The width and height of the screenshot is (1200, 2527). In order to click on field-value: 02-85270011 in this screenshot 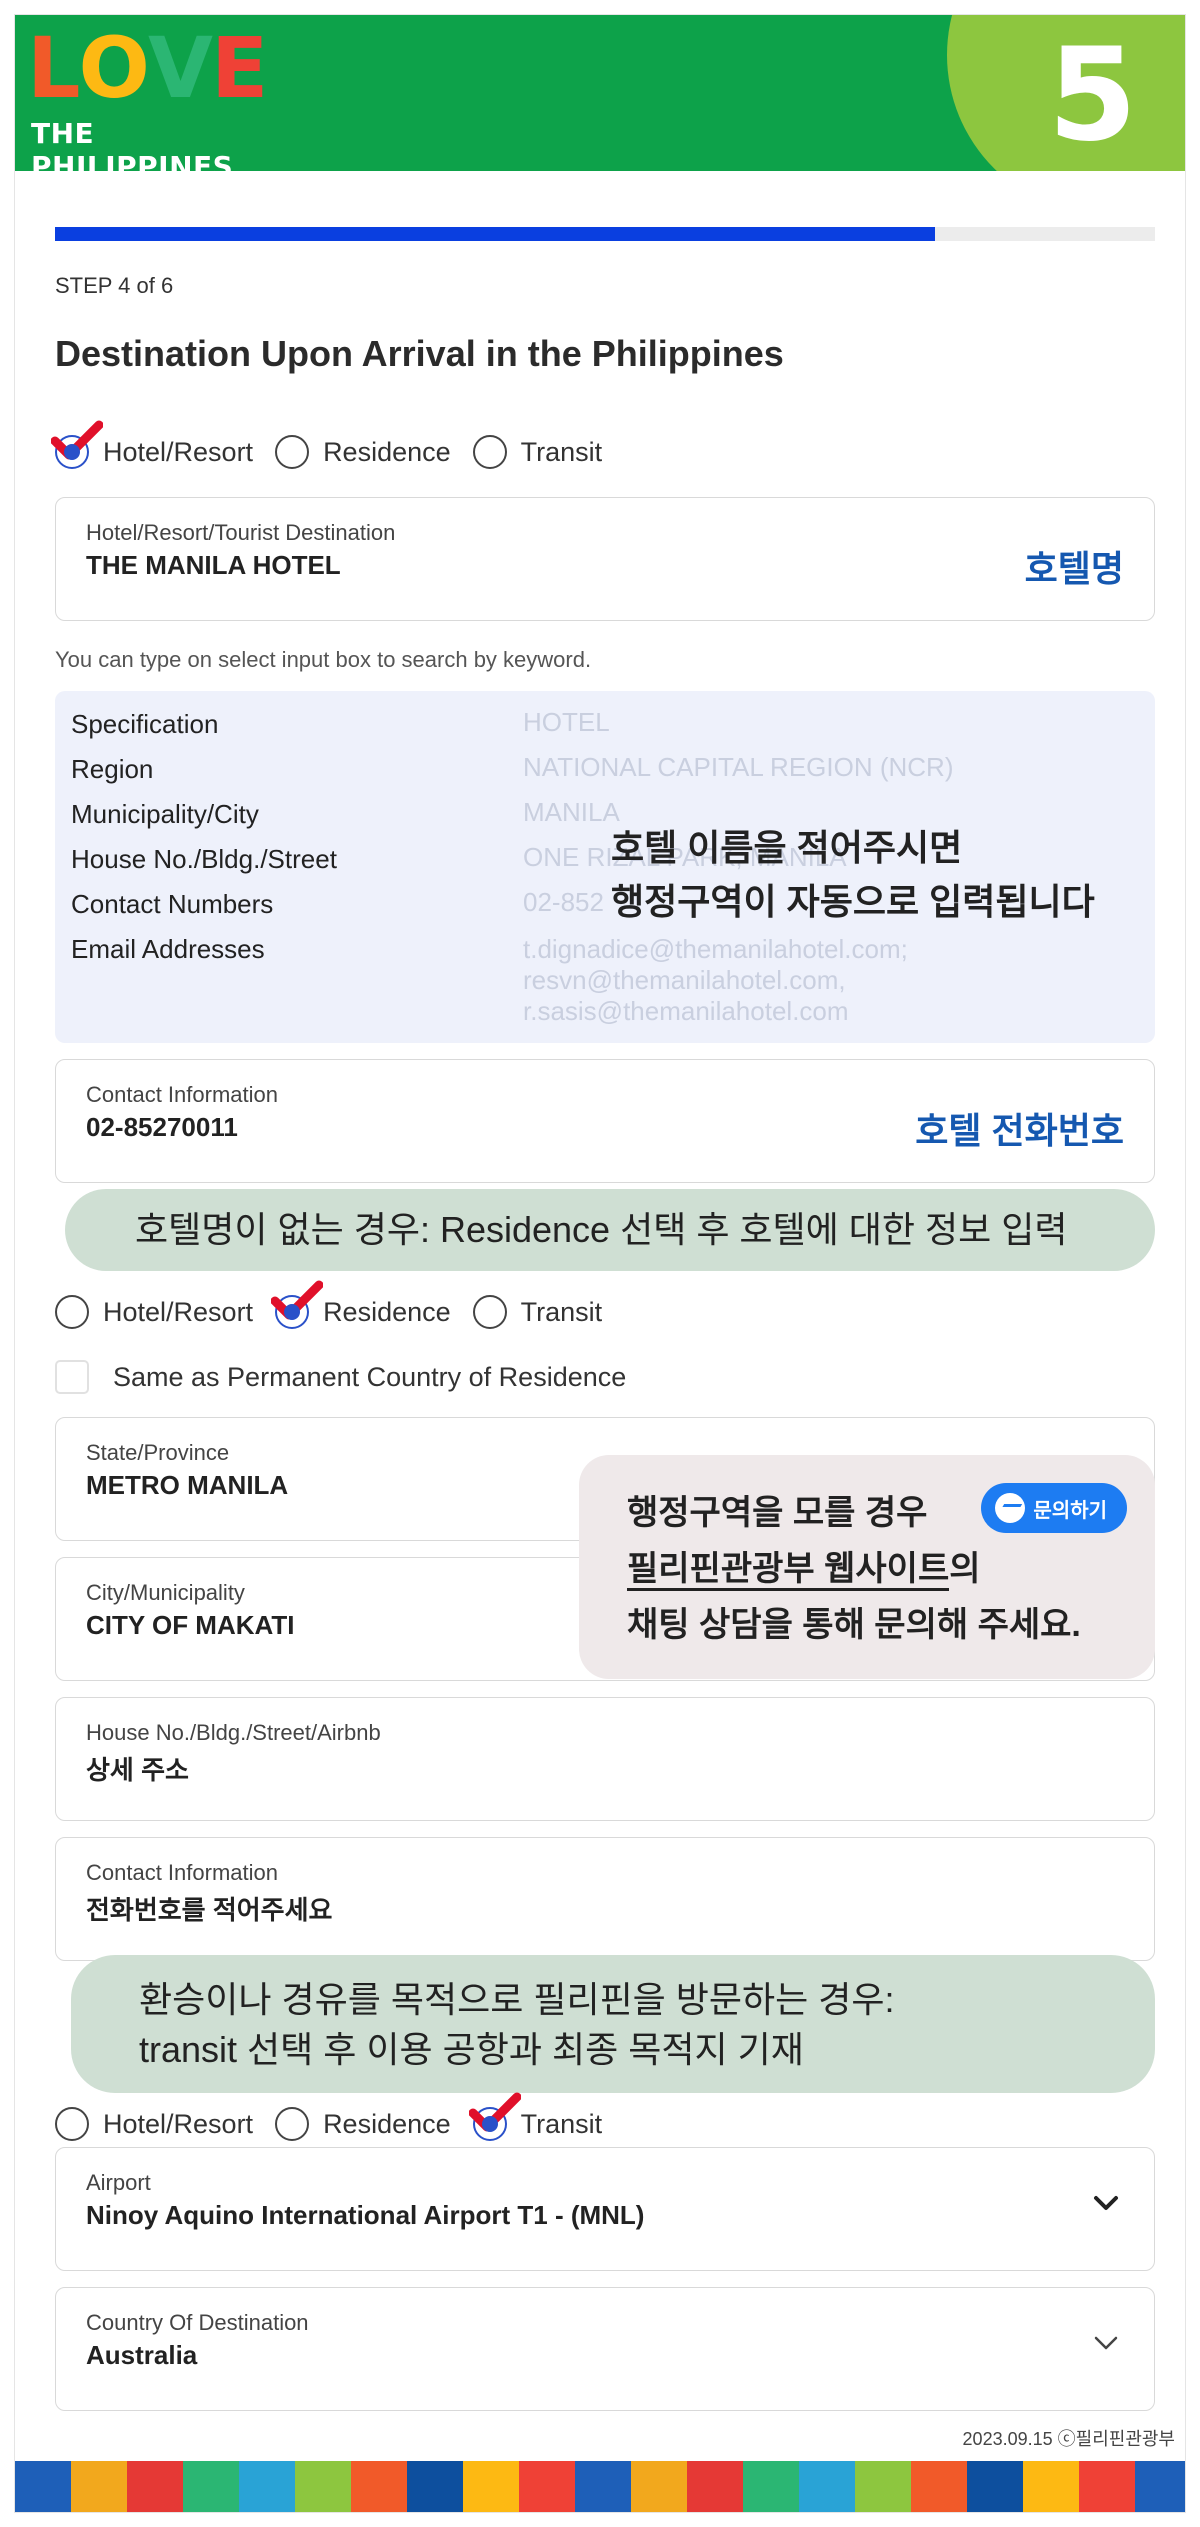, I will do `click(162, 1127)`.